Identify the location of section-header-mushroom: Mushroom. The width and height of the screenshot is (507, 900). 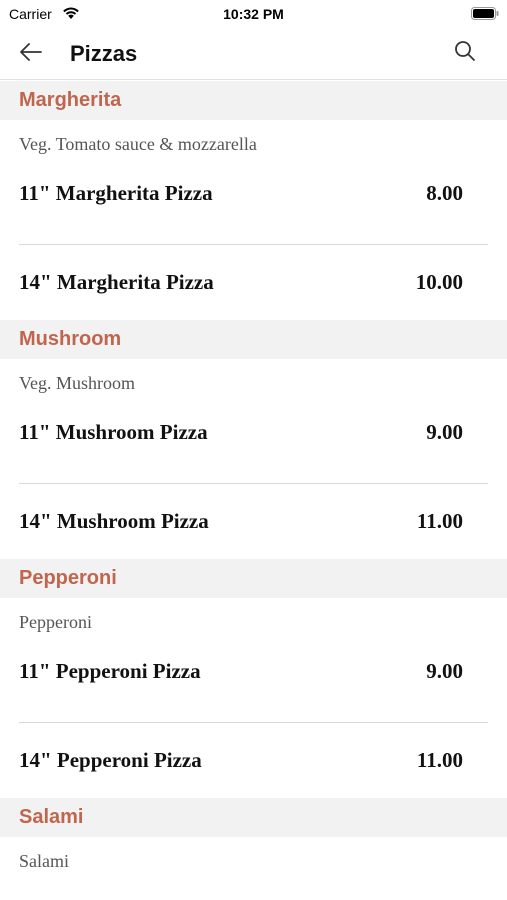
(253, 339).